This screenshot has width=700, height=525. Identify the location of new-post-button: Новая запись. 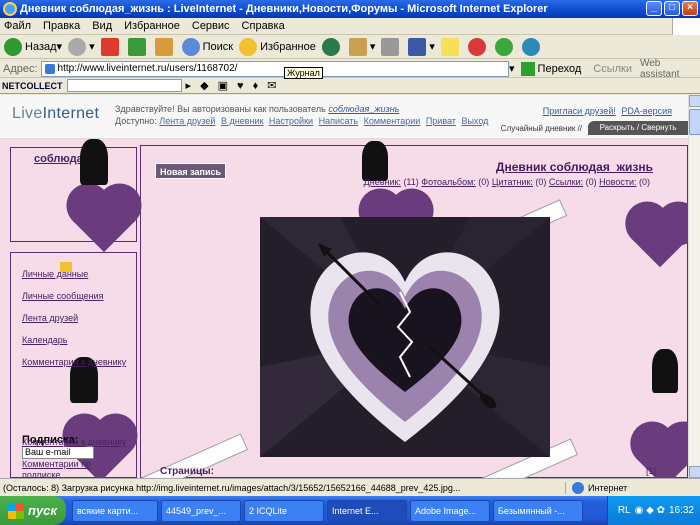
(191, 171).